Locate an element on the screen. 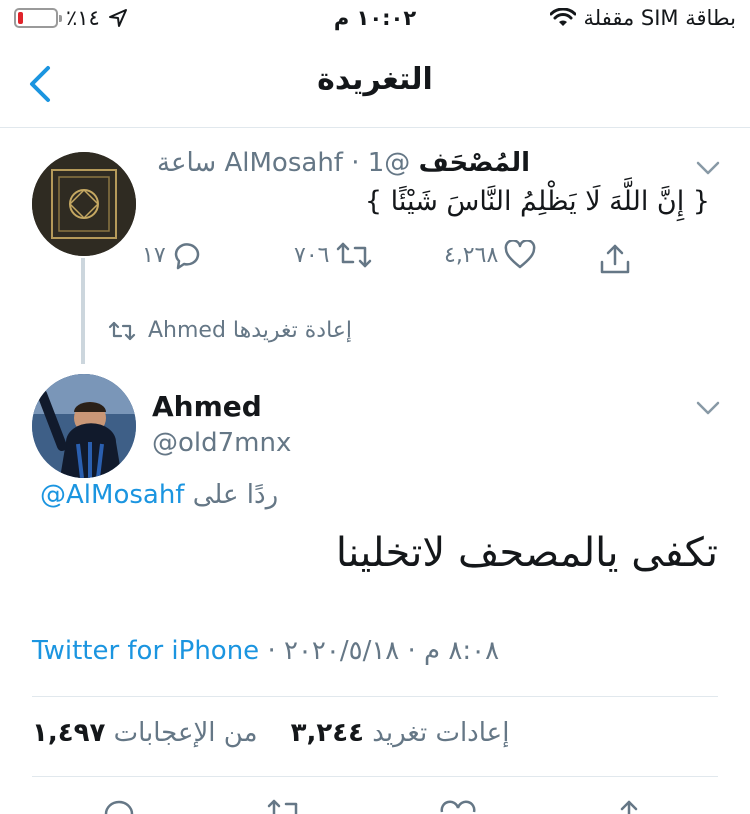 Image resolution: width=750 pixels, height=814 pixels. reply-handle-link: @AlMosahf is located at coordinates (112, 495).